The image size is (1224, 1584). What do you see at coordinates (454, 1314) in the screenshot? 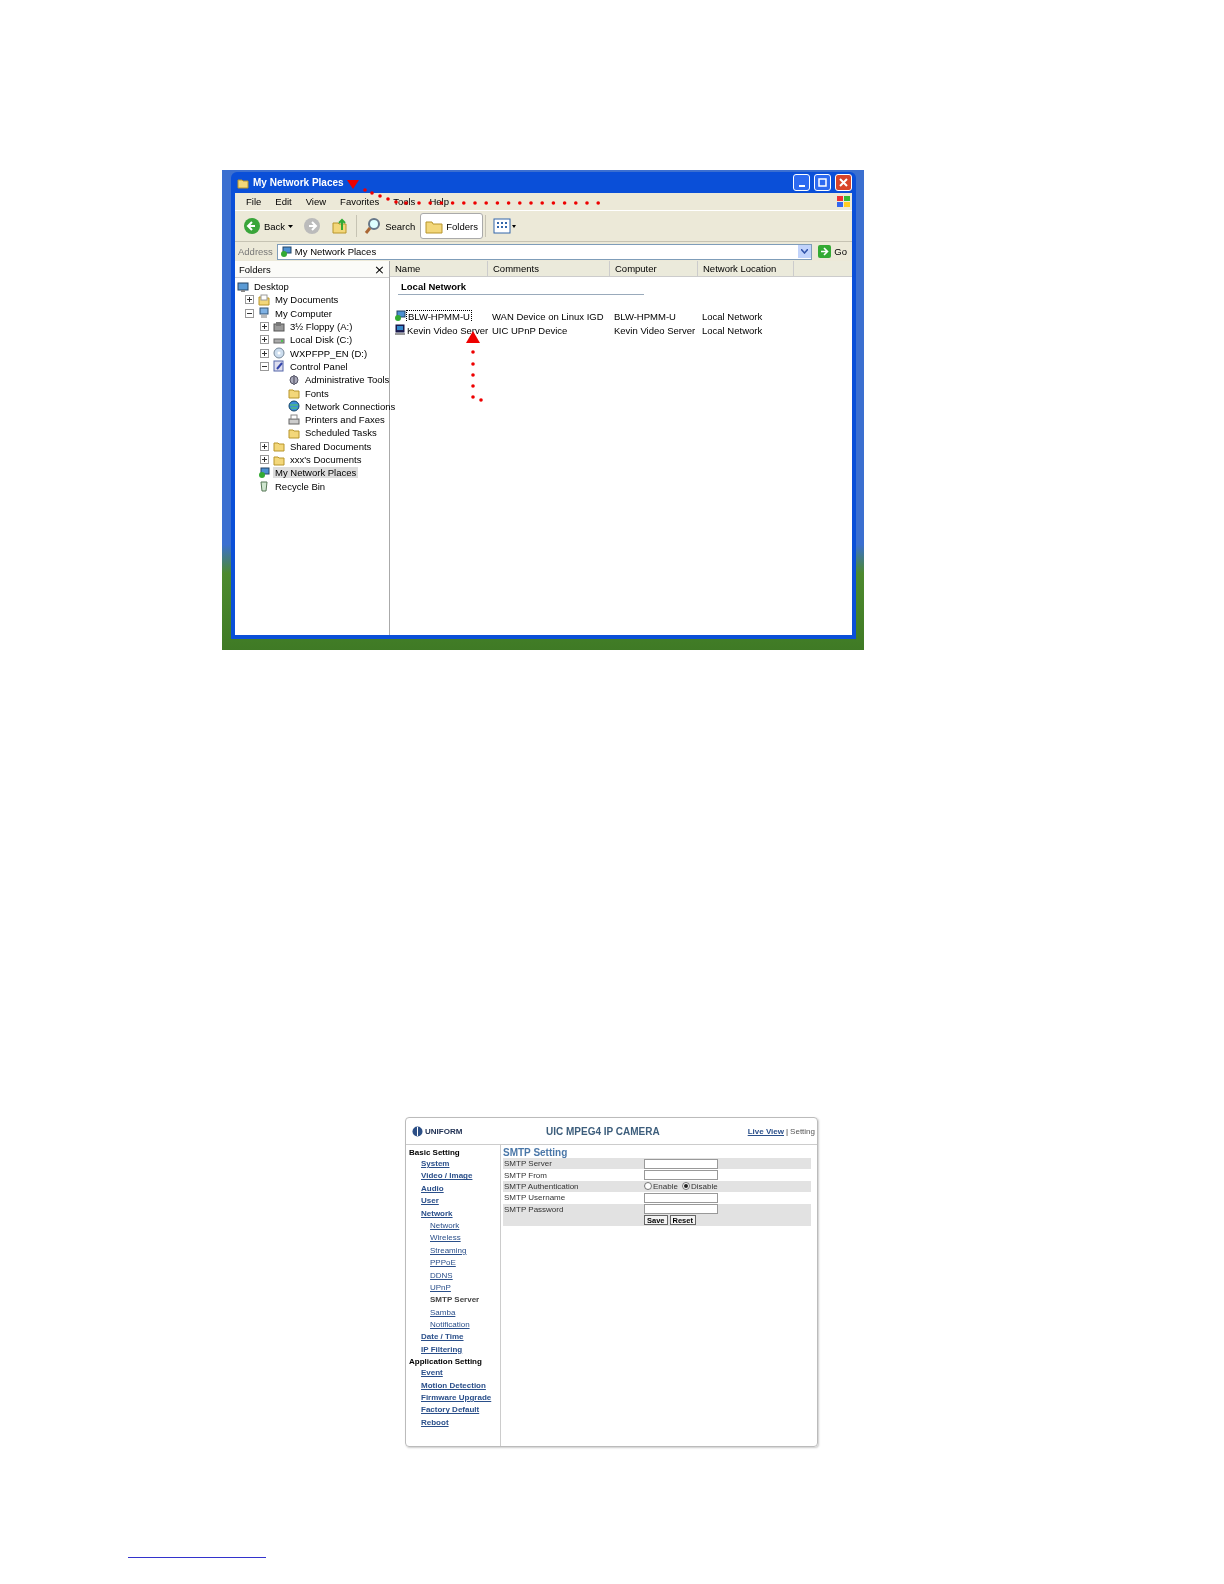
I see `nav-link: Samba` at bounding box center [454, 1314].